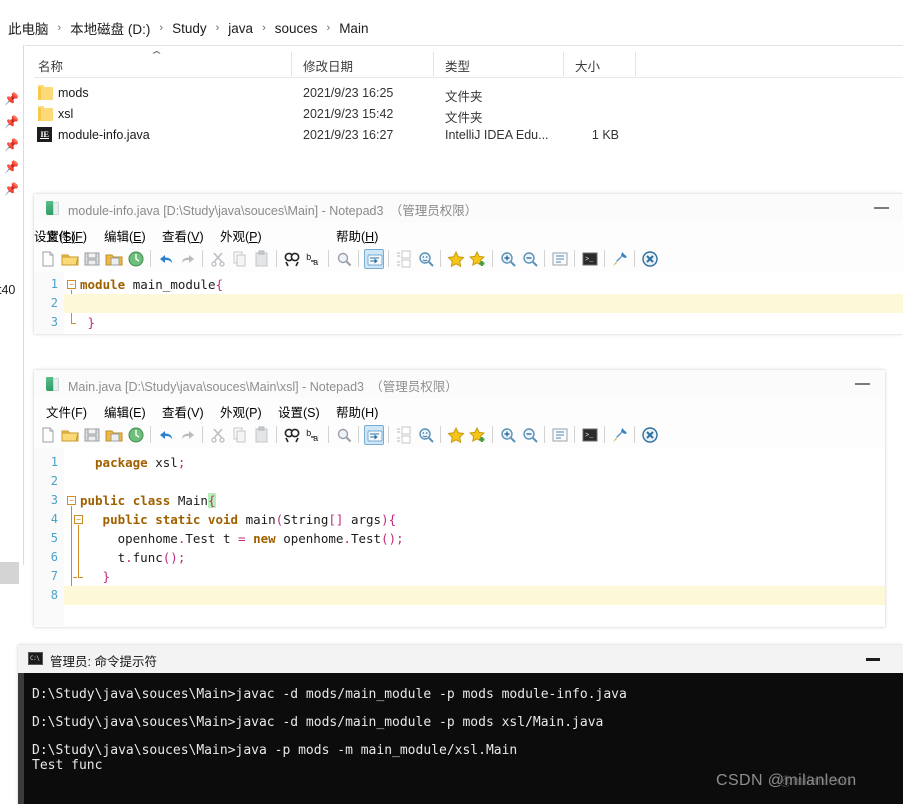  Describe the element at coordinates (296, 28) in the screenshot. I see `breadcrumb-item-4: souces` at that location.